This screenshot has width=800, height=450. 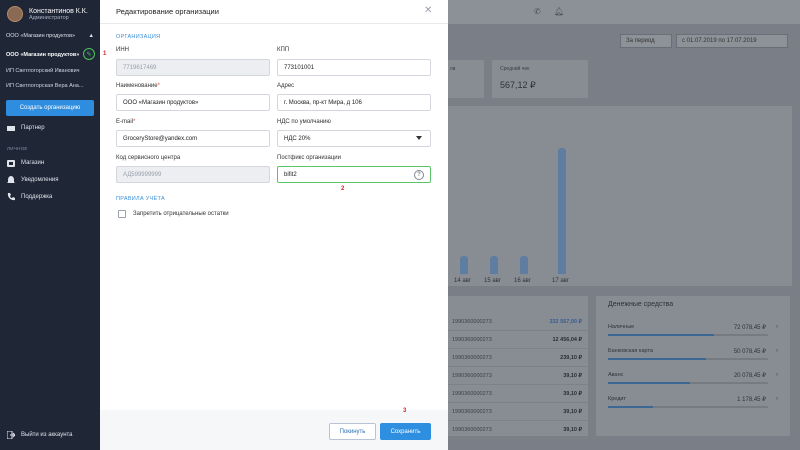 What do you see at coordinates (641, 304) in the screenshot?
I see `money-title: Денежные средства` at bounding box center [641, 304].